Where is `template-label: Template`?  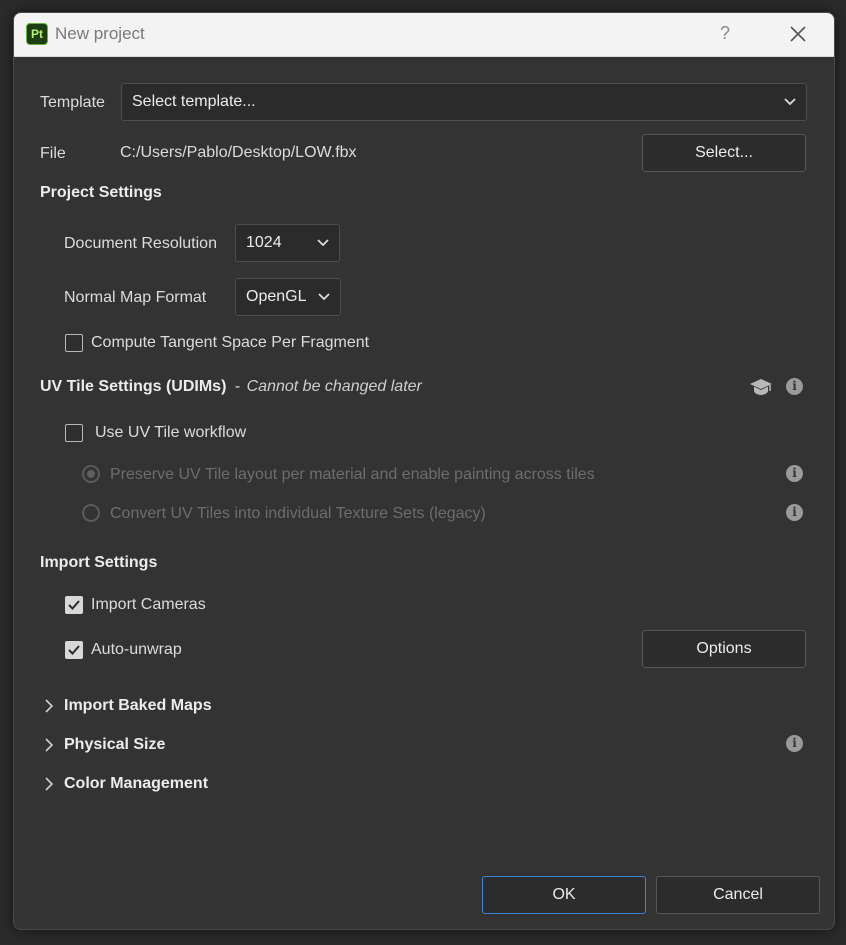
template-label: Template is located at coordinates (72, 102).